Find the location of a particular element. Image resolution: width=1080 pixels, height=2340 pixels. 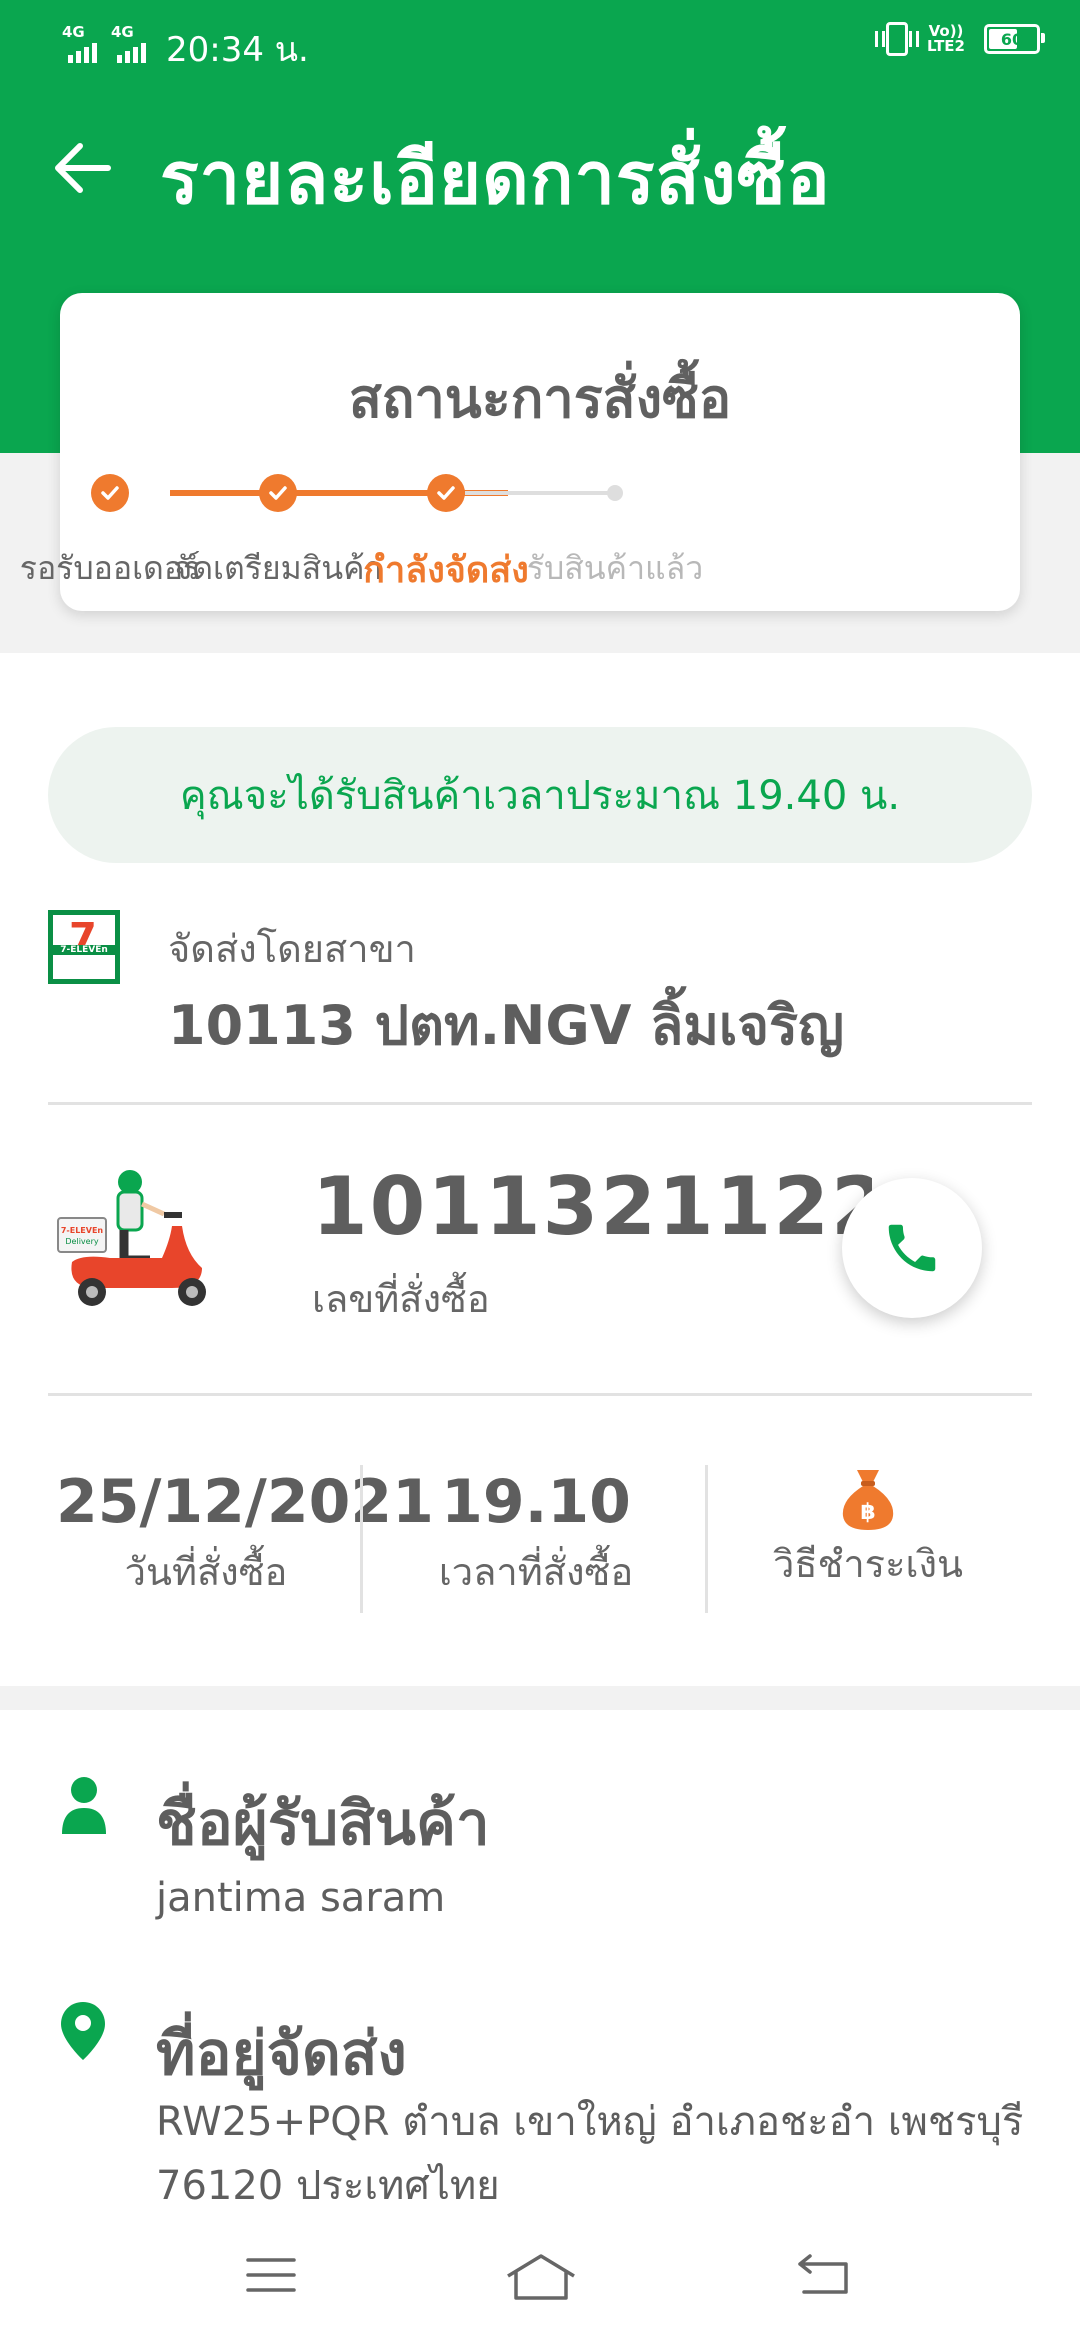

order-time-label: เวลาที่สั่งซื้อ is located at coordinates (536, 1572).